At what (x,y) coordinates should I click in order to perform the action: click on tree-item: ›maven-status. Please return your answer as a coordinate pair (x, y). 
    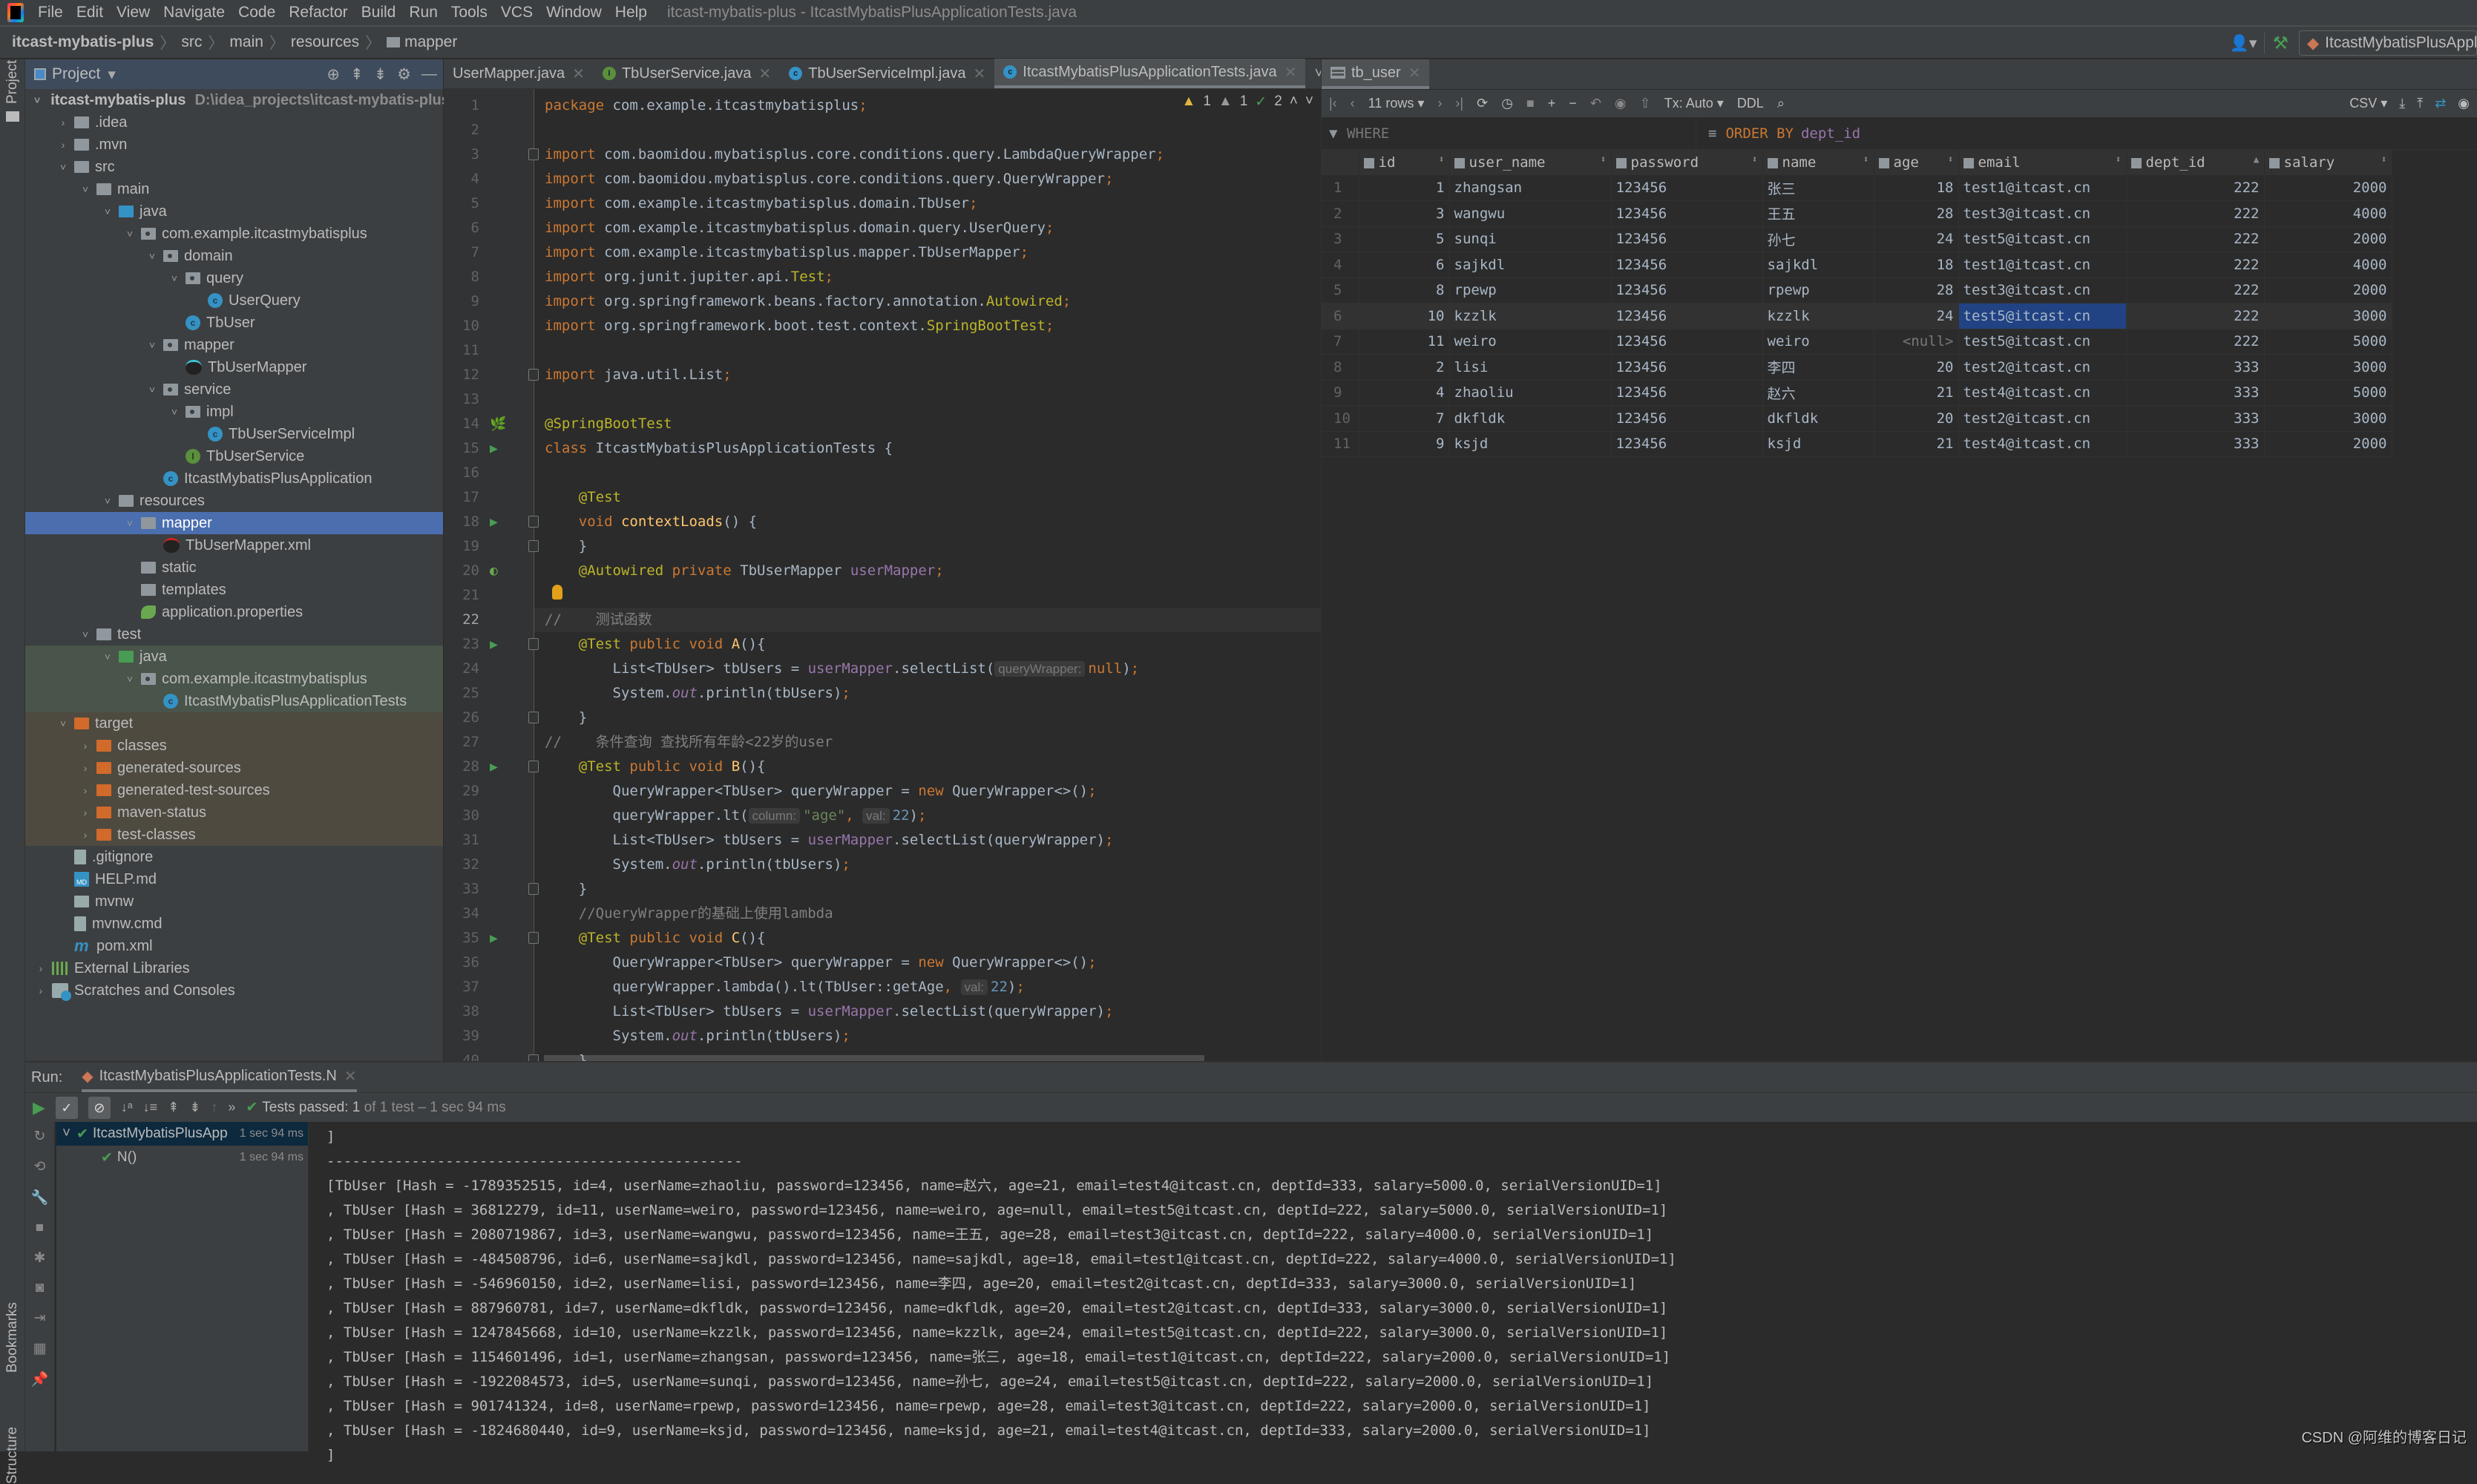
    Looking at the image, I should click on (234, 812).